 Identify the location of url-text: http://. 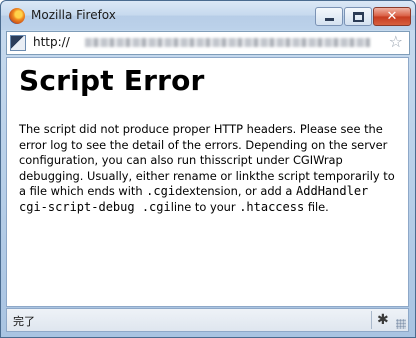
(51, 42).